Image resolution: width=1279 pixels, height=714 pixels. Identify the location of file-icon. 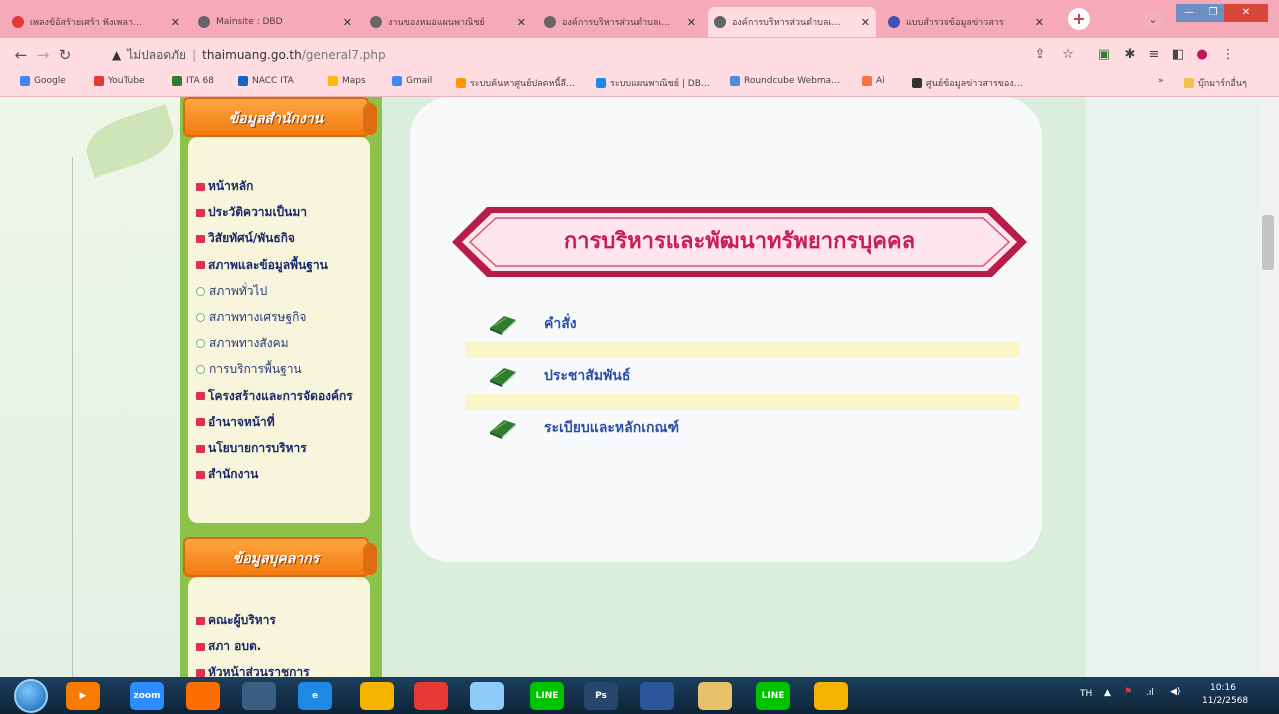
(487, 696).